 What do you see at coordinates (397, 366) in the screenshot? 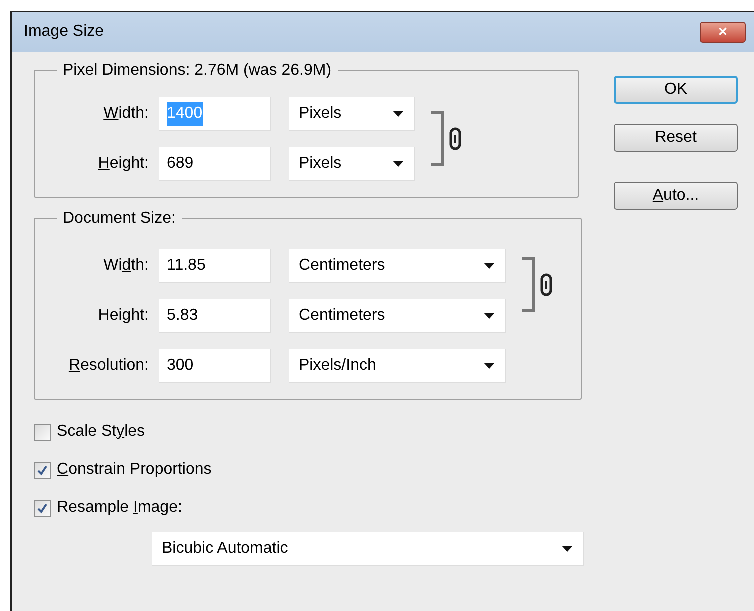
I see `unit-dropdown: Pixels/Inch` at bounding box center [397, 366].